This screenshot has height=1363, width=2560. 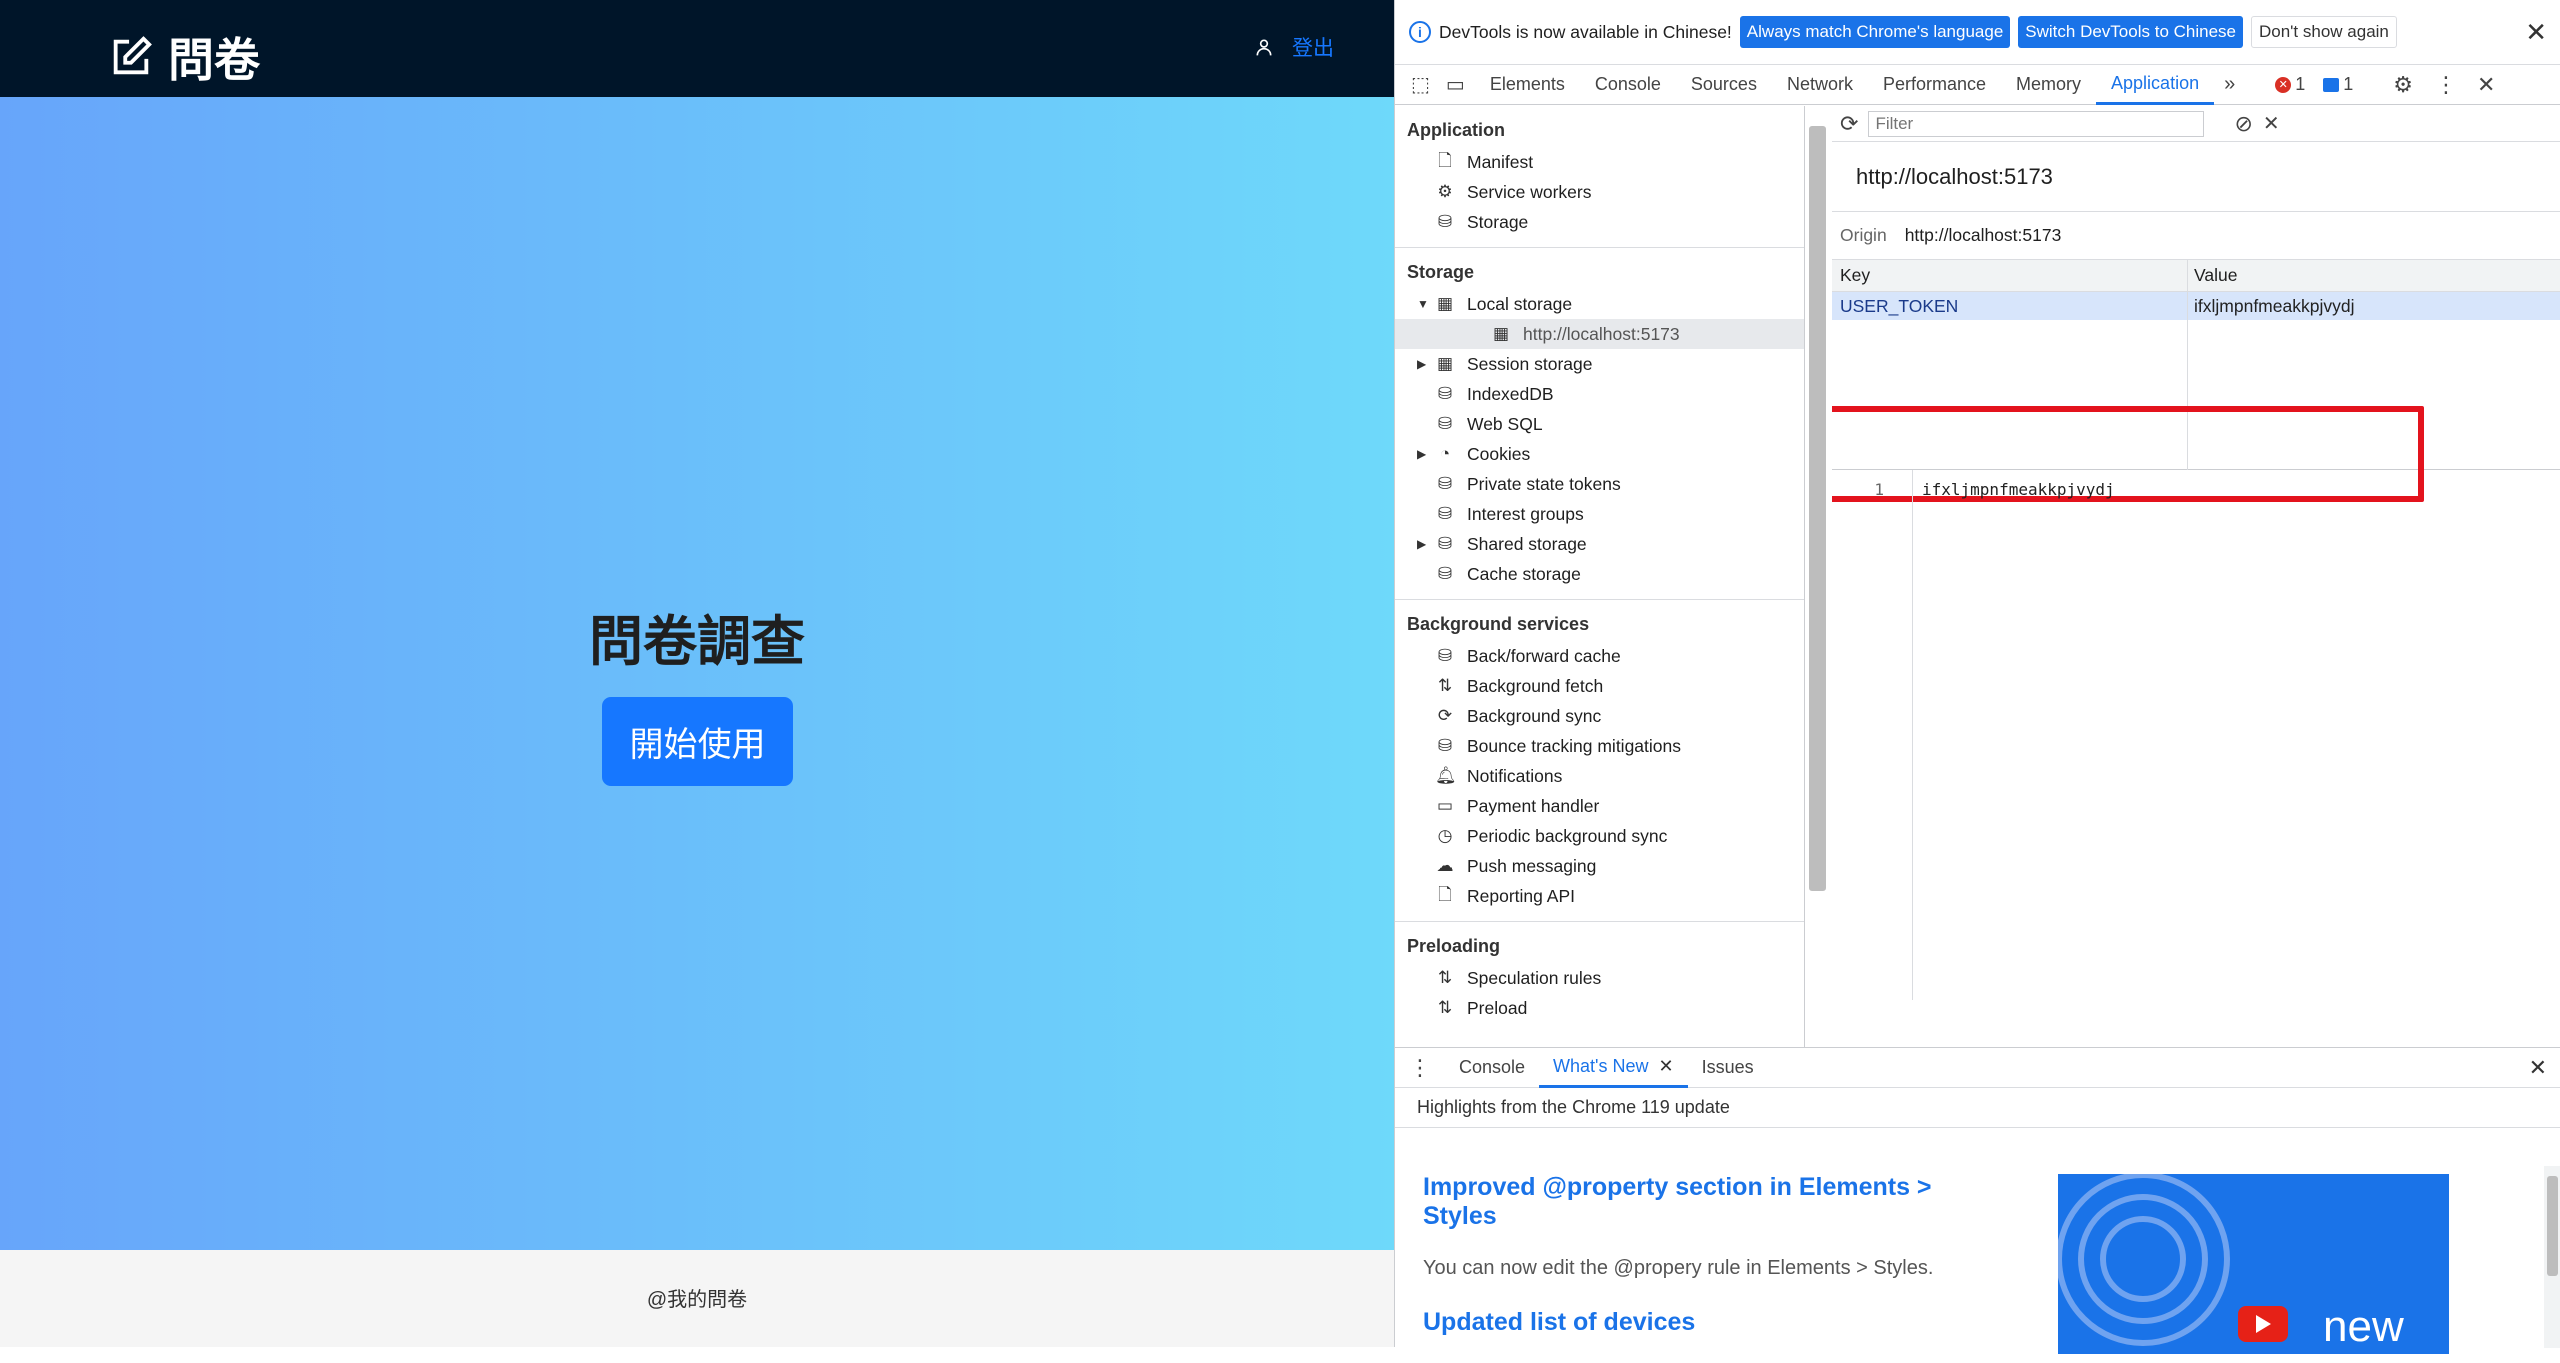 I want to click on logo: 問卷, so click(x=184, y=57).